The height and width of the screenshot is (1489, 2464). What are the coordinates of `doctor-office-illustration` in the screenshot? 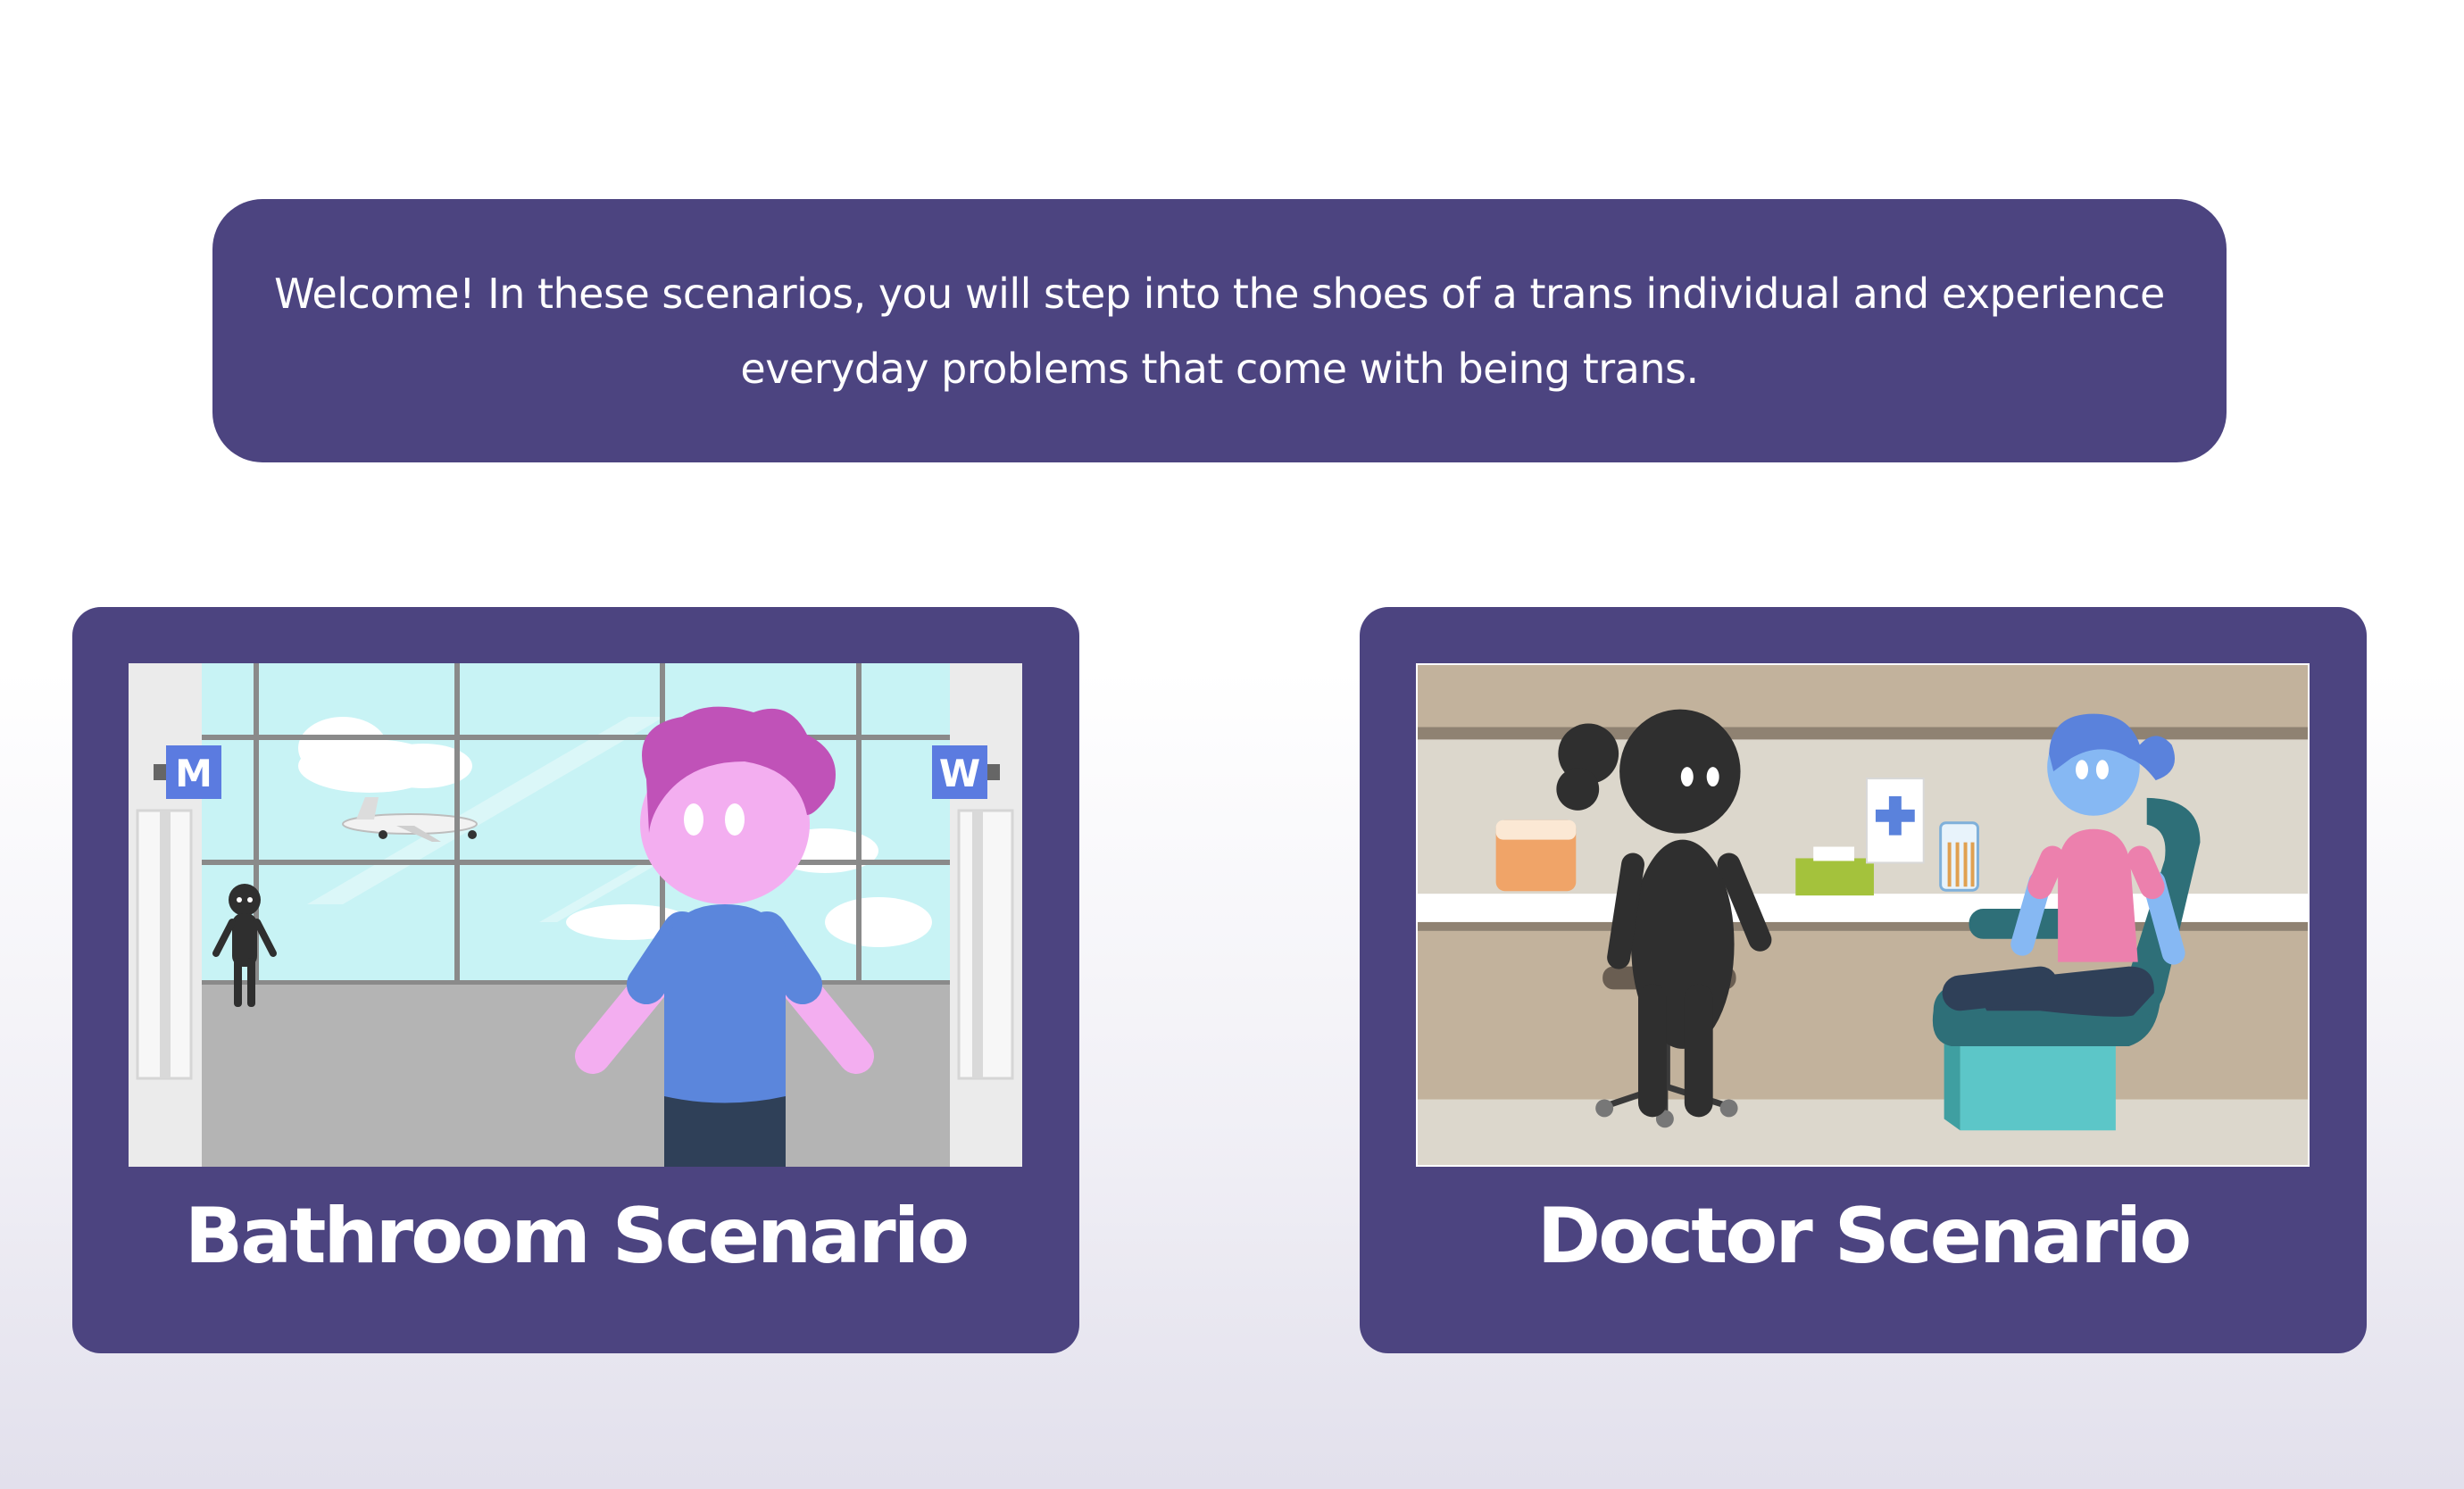 It's located at (1863, 915).